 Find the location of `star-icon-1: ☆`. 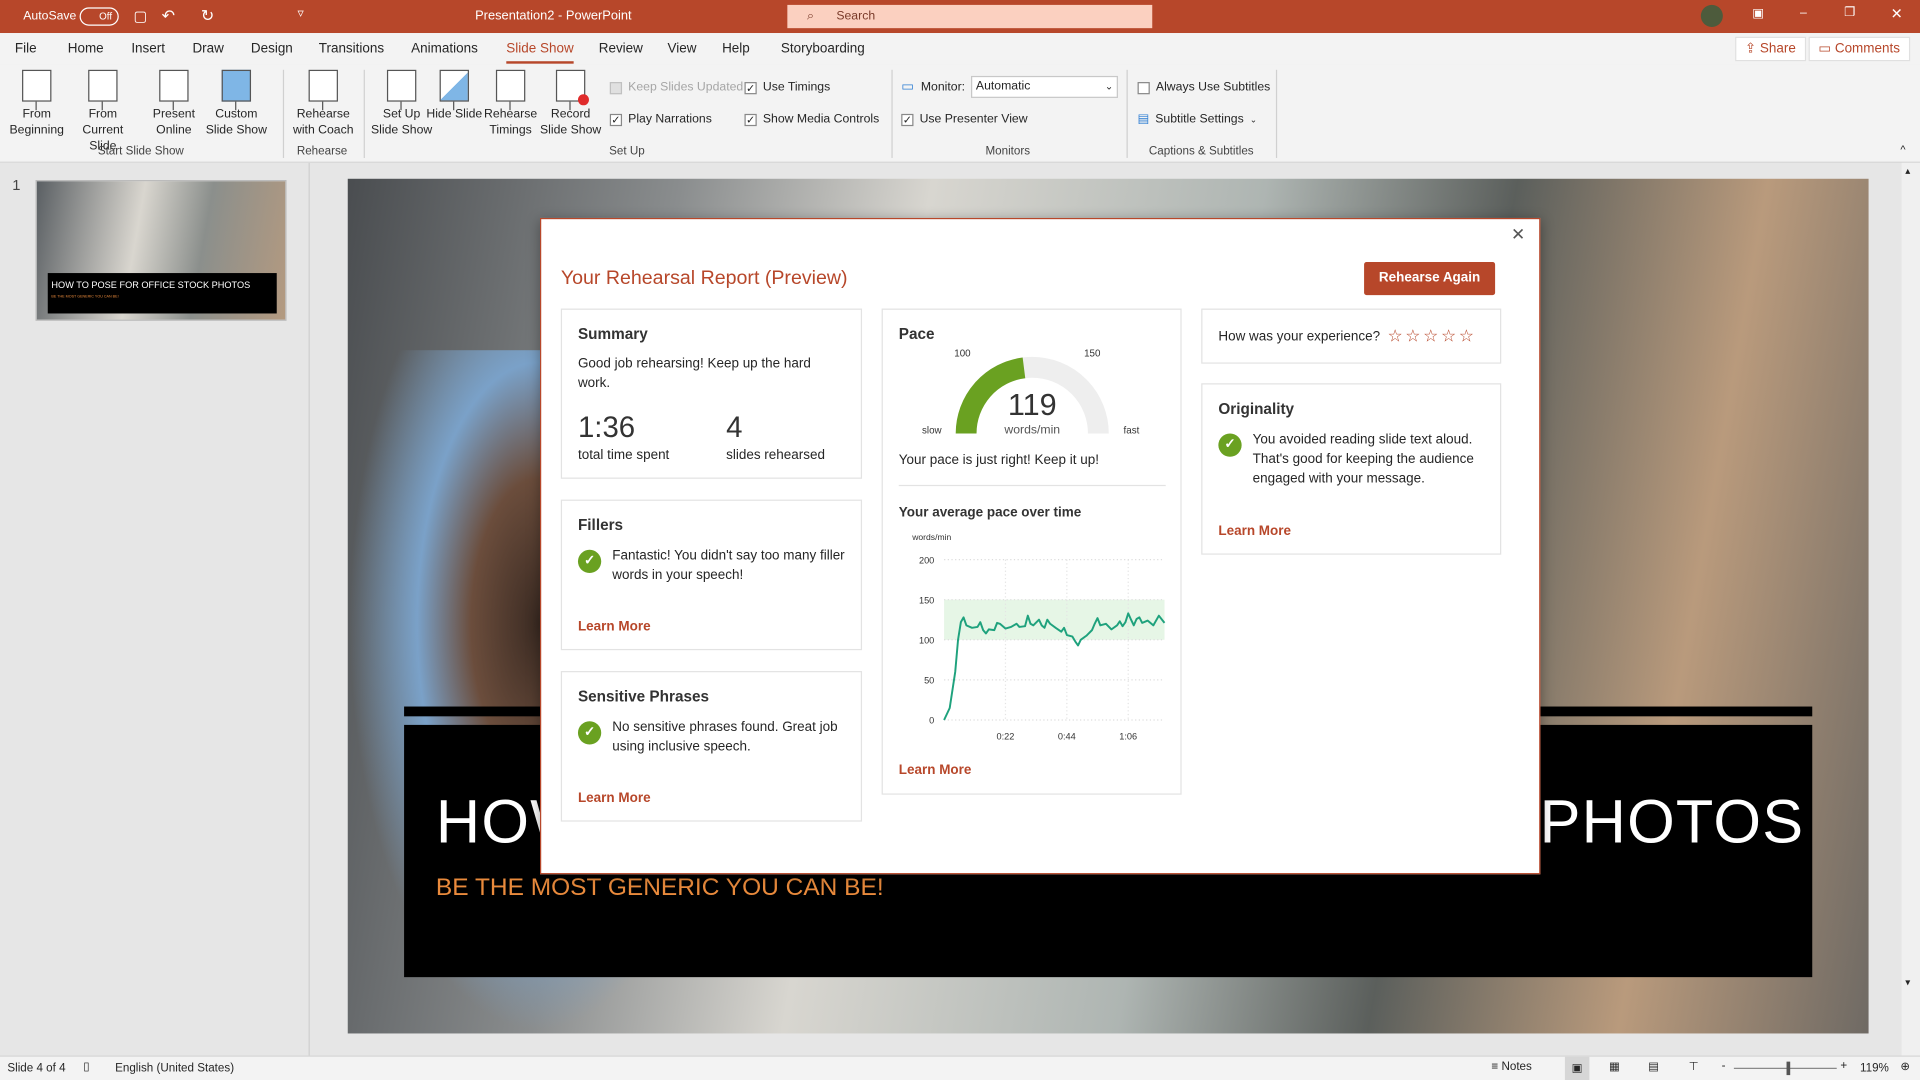

star-icon-1: ☆ is located at coordinates (1394, 336).